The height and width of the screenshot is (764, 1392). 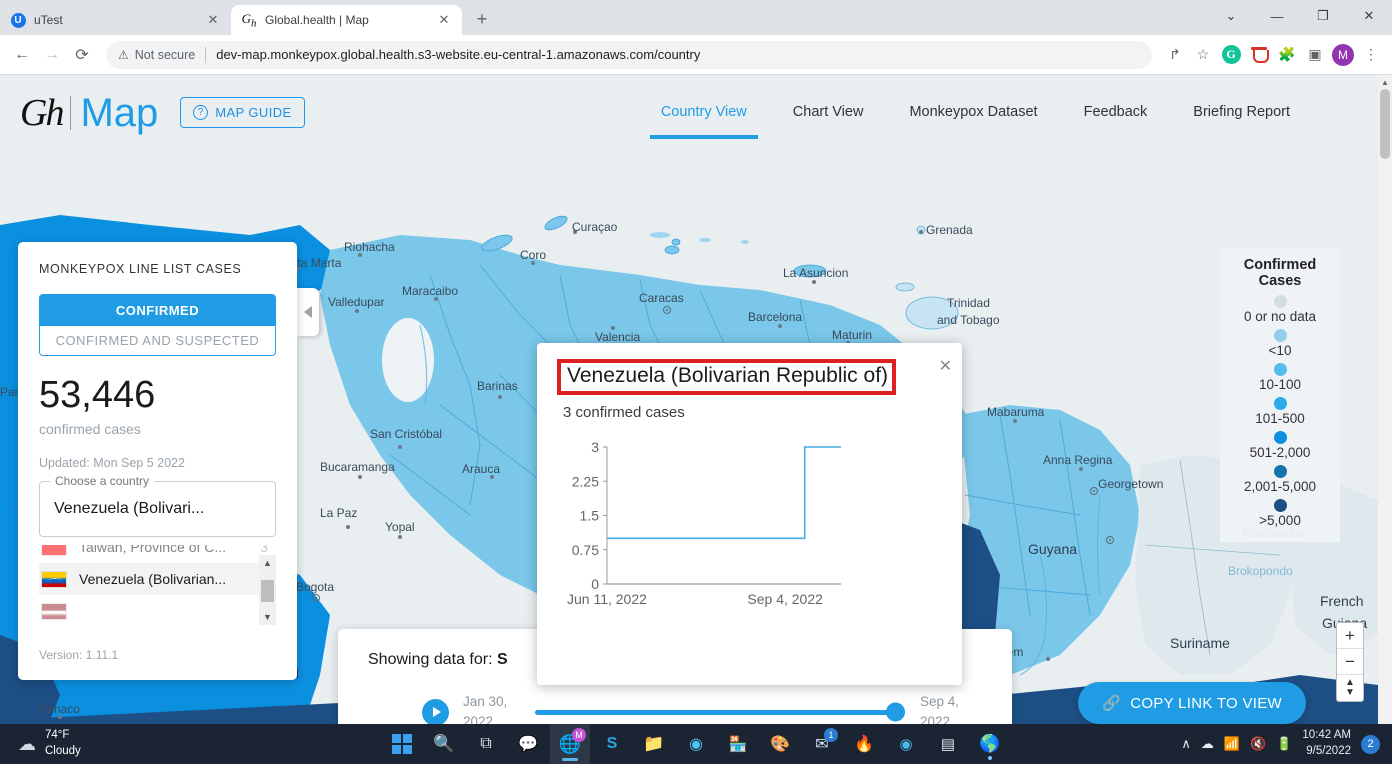 I want to click on copy-link-label: COPY LINK TO VIEW, so click(x=1206, y=703).